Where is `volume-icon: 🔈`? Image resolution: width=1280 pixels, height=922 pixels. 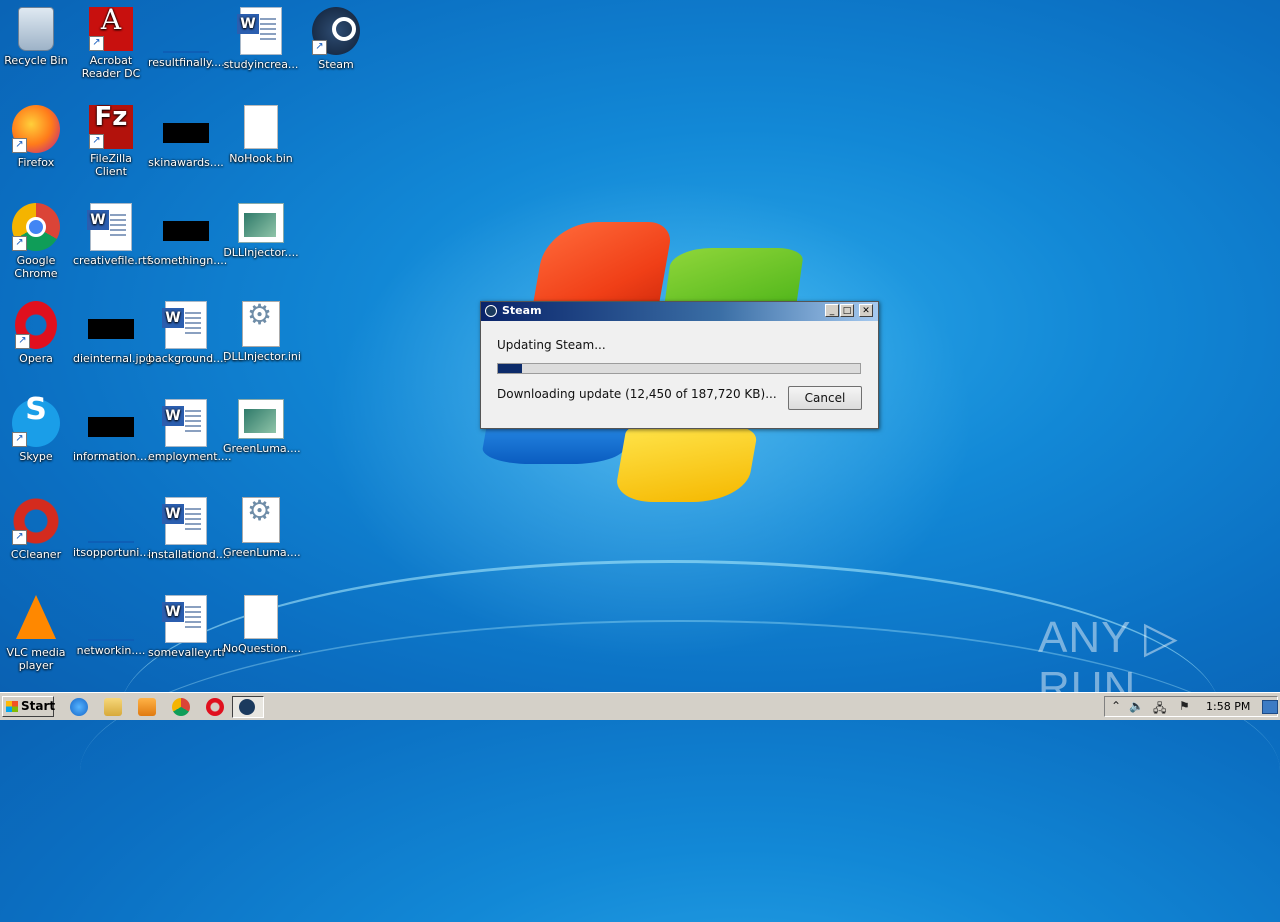 volume-icon: 🔈 is located at coordinates (1136, 706).